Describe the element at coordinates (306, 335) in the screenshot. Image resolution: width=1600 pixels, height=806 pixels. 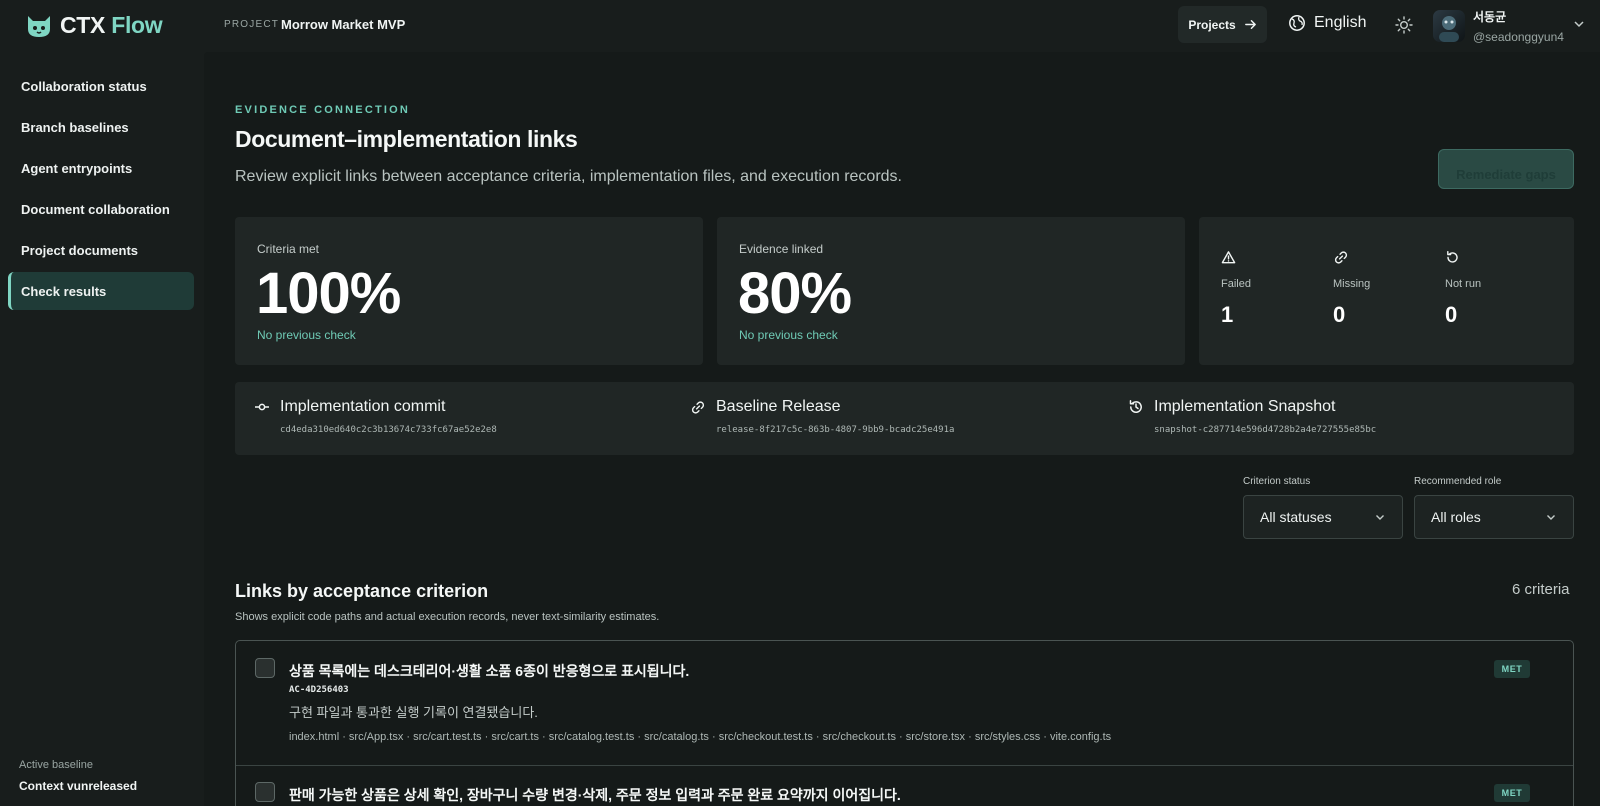
I see `criteria-met-note: No previous check` at that location.